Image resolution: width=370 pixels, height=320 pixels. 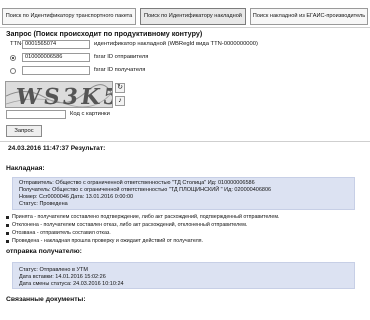 I want to click on receiver-radio, so click(x=13, y=71).